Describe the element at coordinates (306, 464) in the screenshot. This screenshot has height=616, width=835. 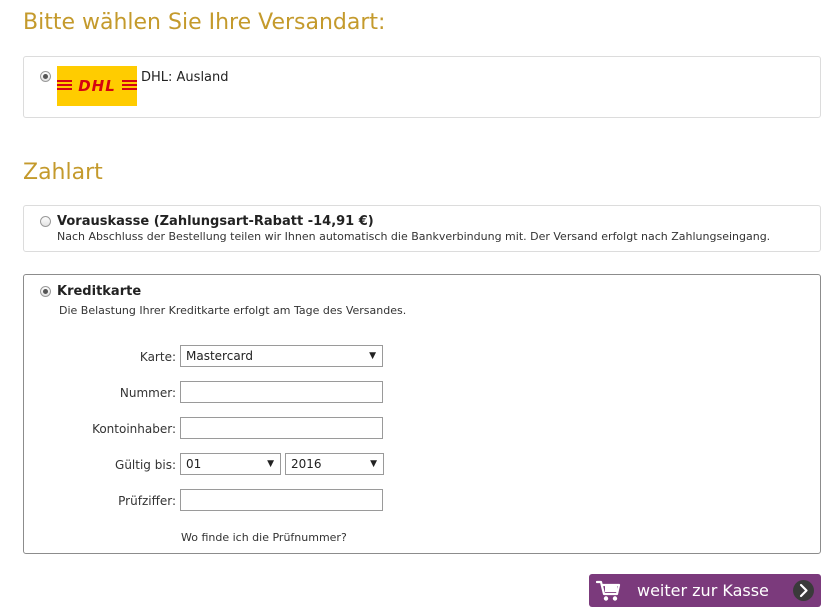
I see `expiry-year-value: 2016` at that location.